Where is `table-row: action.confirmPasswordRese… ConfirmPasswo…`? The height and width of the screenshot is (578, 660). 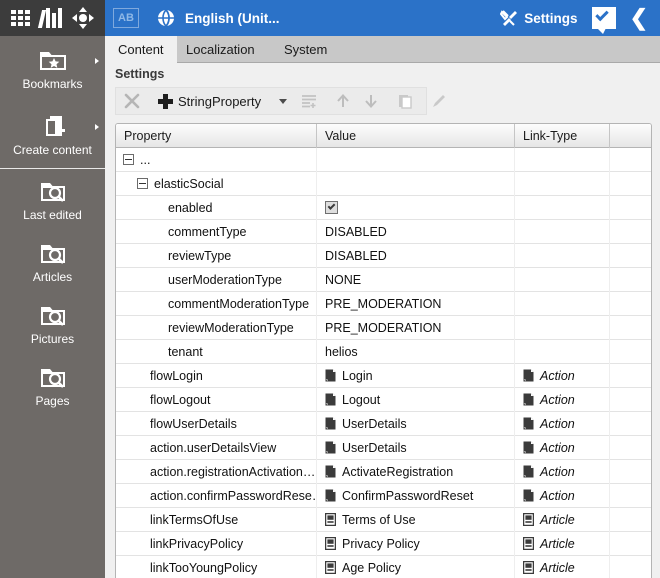 table-row: action.confirmPasswordRese… ConfirmPasswo… is located at coordinates (383, 495).